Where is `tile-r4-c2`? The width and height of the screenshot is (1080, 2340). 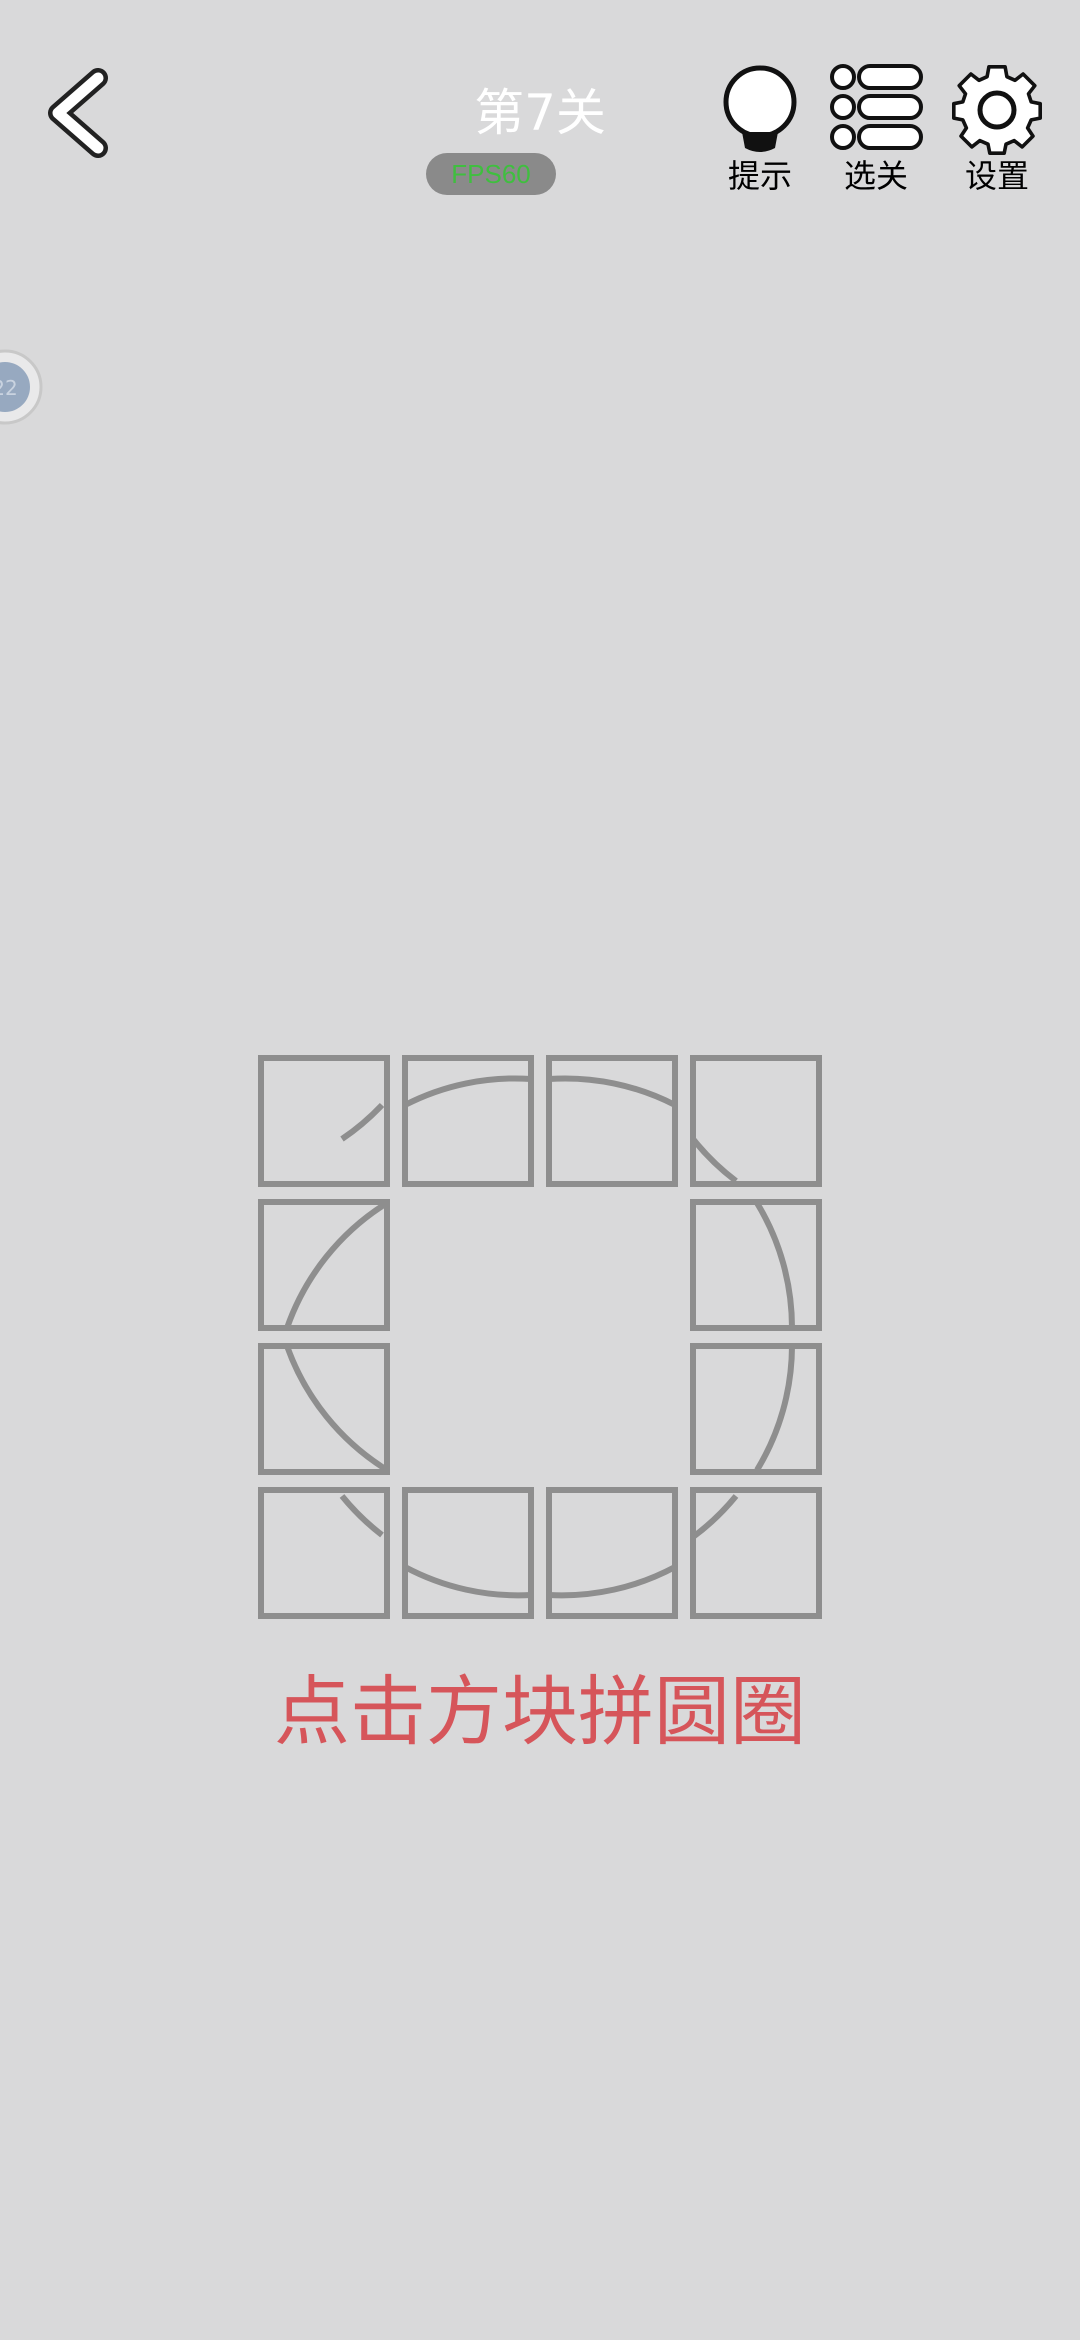 tile-r4-c2 is located at coordinates (468, 1553).